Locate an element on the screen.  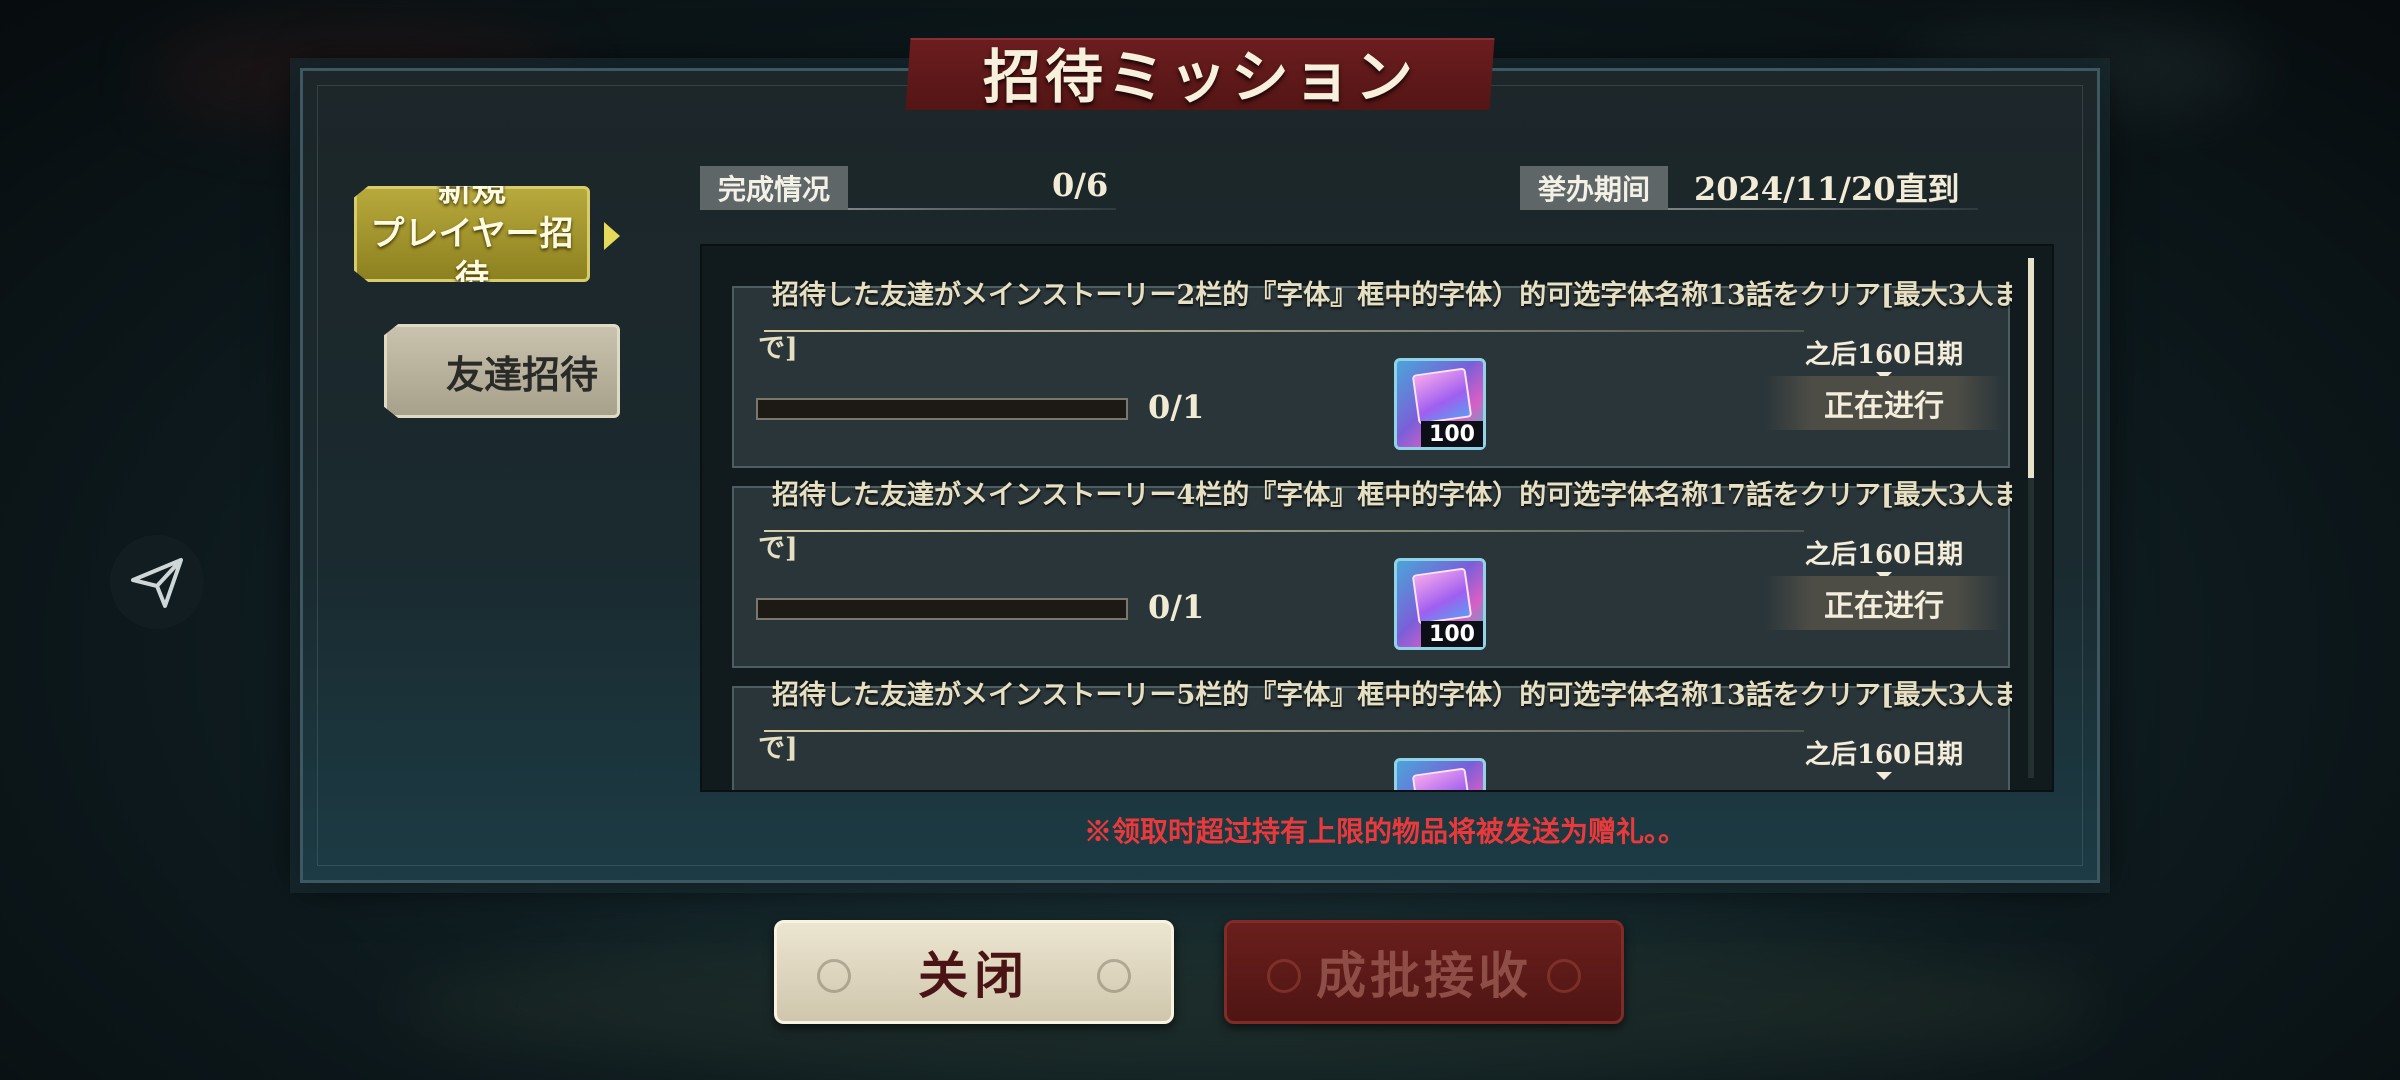
completion-value: 0/6 is located at coordinates (1080, 185).